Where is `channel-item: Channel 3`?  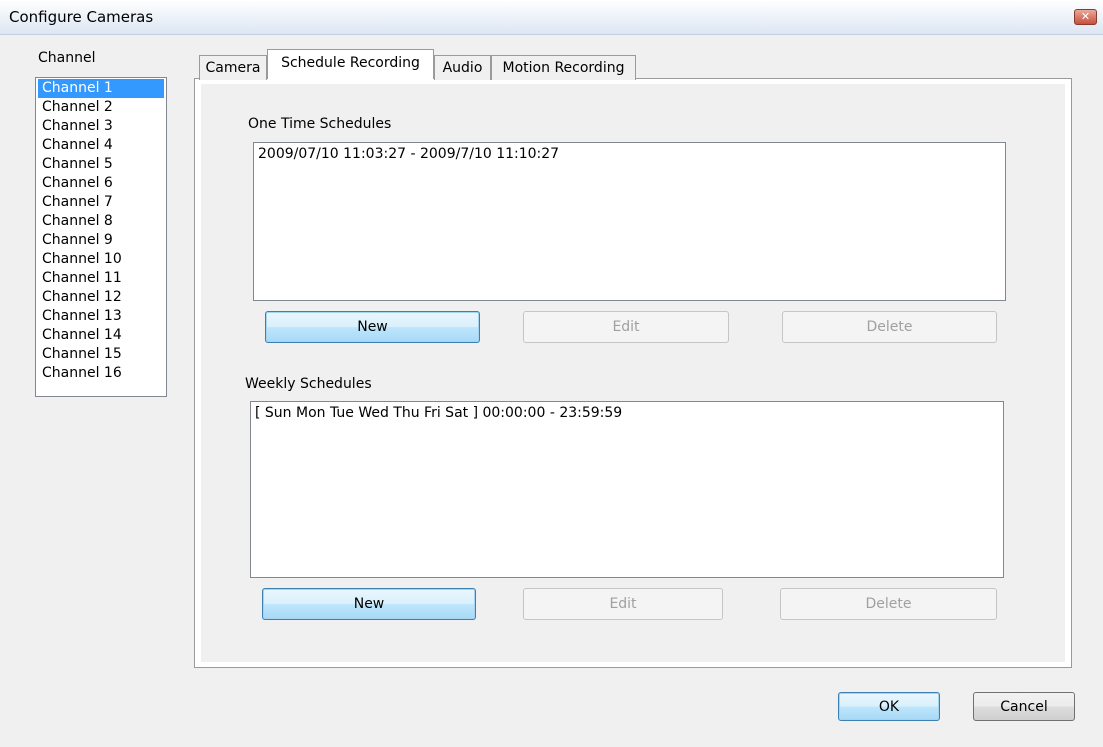 channel-item: Channel 3 is located at coordinates (101, 126).